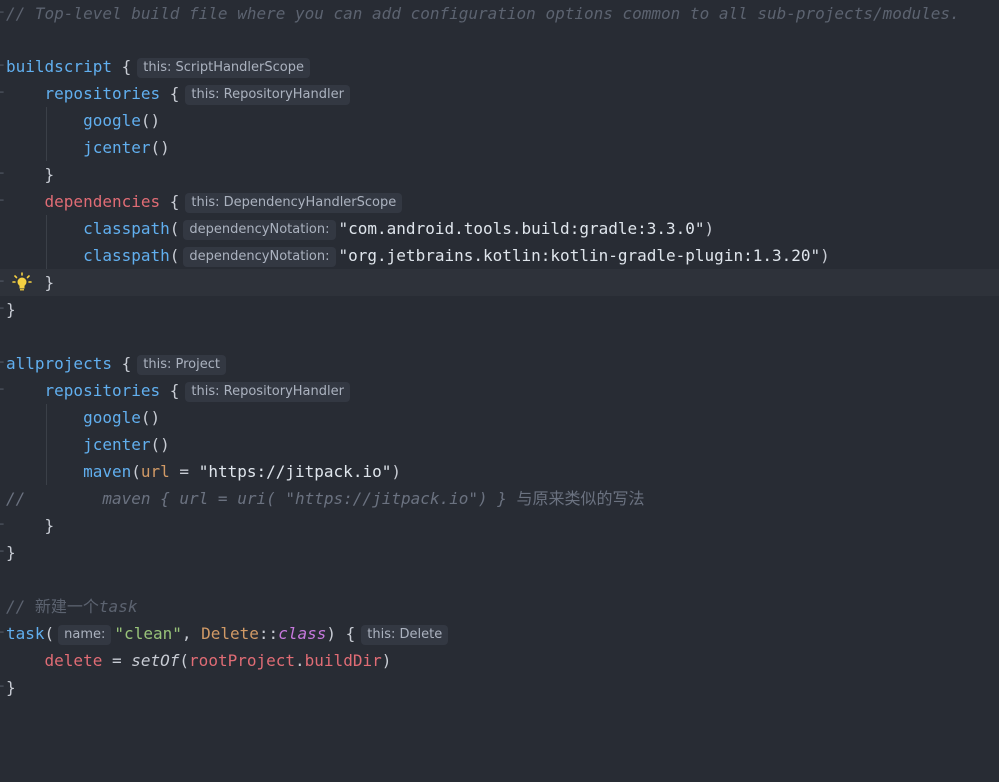 The width and height of the screenshot is (999, 782). Describe the element at coordinates (155, 660) in the screenshot. I see `setof-call: setOf` at that location.